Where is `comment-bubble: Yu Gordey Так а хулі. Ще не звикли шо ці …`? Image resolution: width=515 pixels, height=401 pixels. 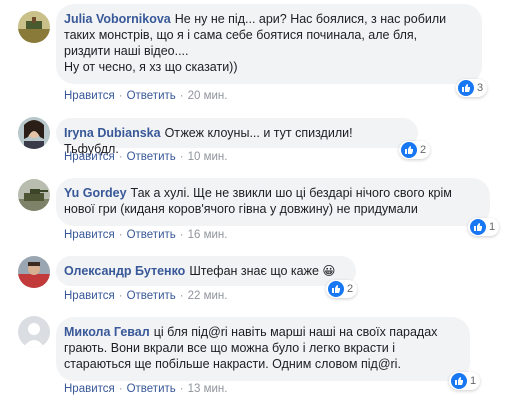
comment-bubble: Yu Gordey Так а хулі. Ще не звикли шо ці … is located at coordinates (273, 202).